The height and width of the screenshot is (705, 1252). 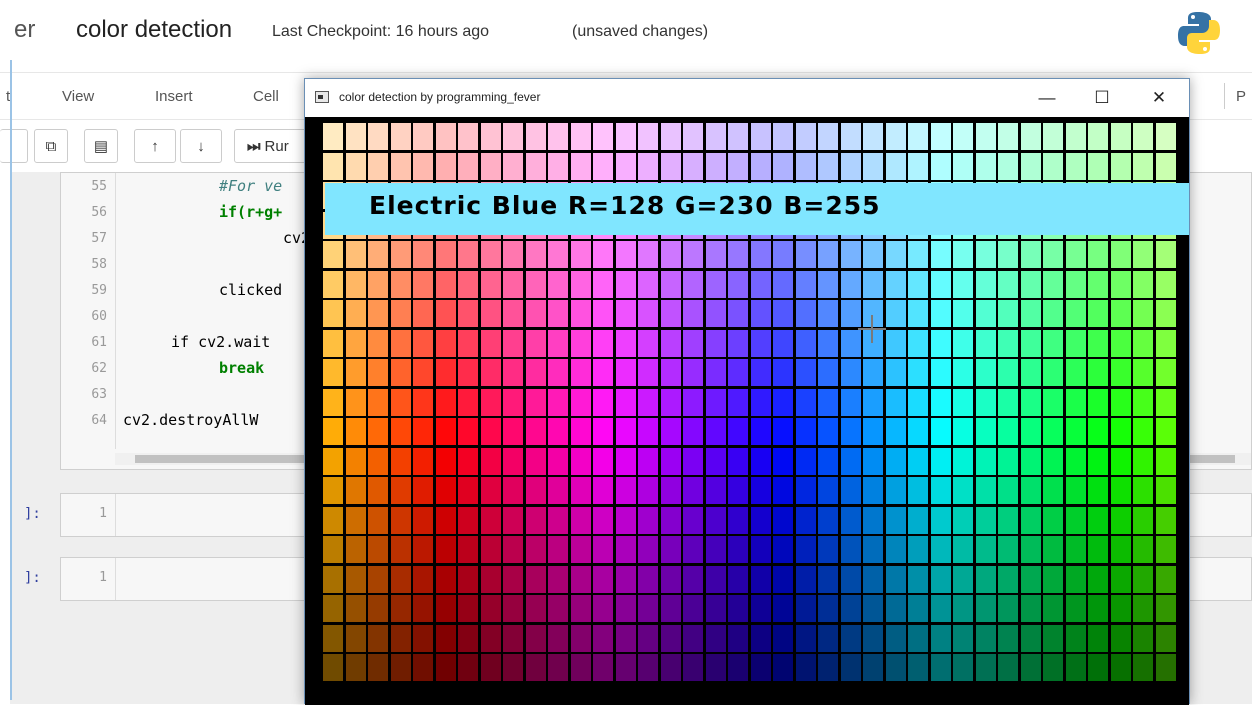 I want to click on menu-insert: Insert, so click(x=174, y=96).